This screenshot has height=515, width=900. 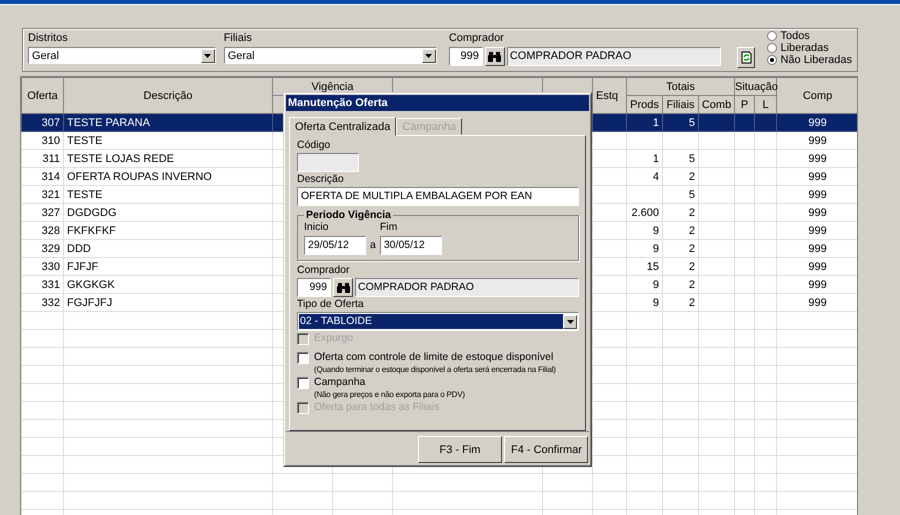 What do you see at coordinates (437, 103) in the screenshot?
I see `dialog-title: Manutenção Oferta` at bounding box center [437, 103].